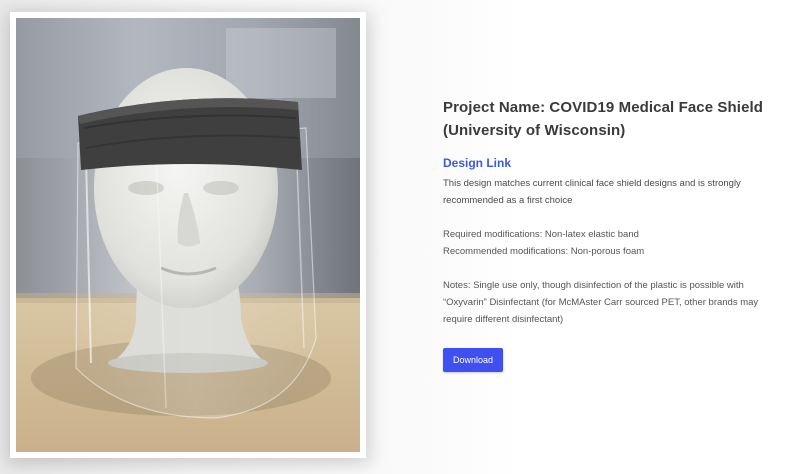 The height and width of the screenshot is (474, 800). Describe the element at coordinates (477, 163) in the screenshot. I see `design-link: Design Link` at that location.